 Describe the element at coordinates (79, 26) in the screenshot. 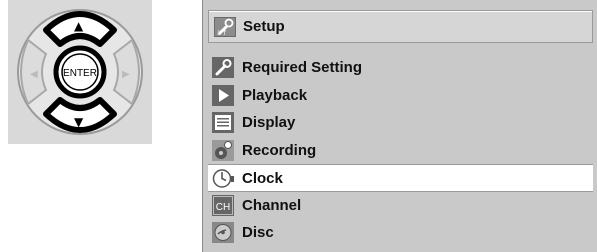

I see `up-arrow-icon: ▲` at that location.